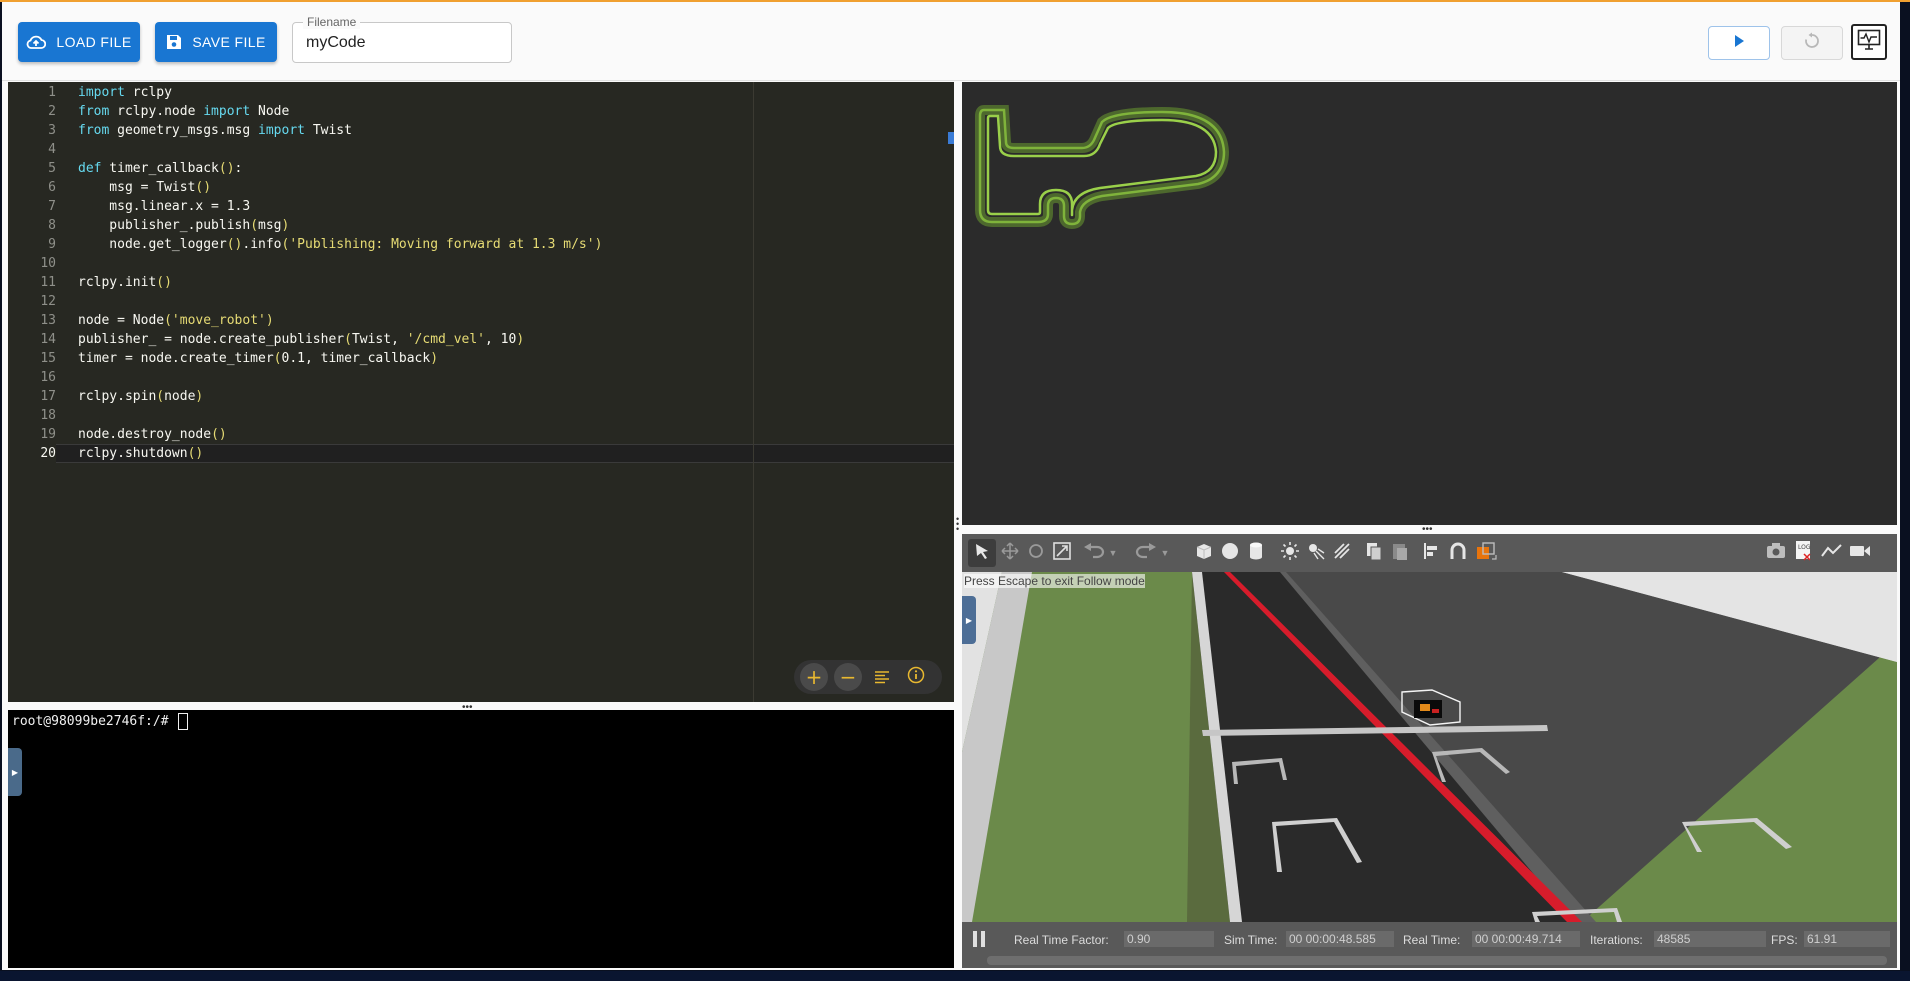  I want to click on code-line: msg.linear.x = 1.3, so click(164, 206).